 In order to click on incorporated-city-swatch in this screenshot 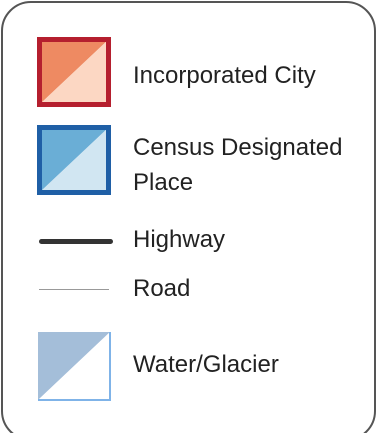, I will do `click(74, 72)`.